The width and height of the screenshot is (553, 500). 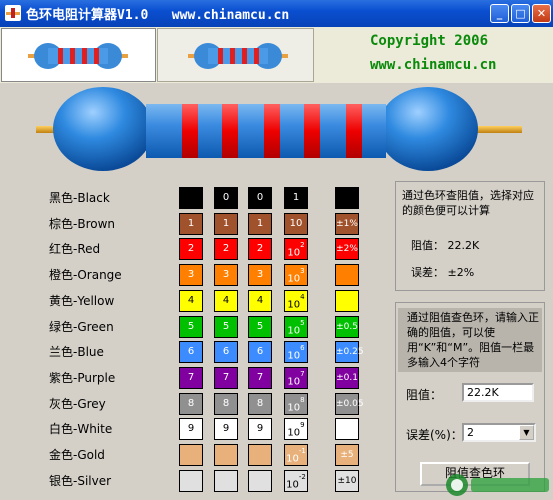 I want to click on band3-swatch: 5, so click(x=260, y=327).